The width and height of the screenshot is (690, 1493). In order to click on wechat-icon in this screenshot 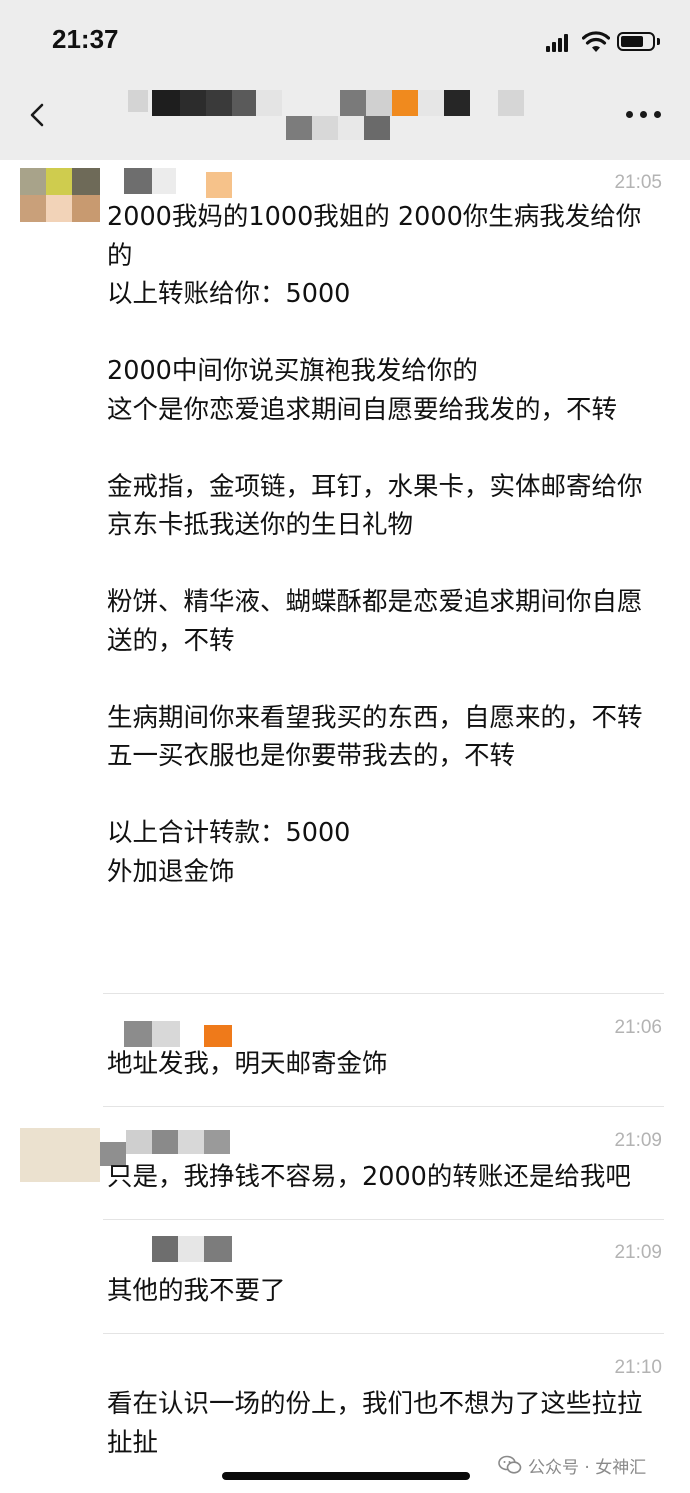, I will do `click(510, 1464)`.